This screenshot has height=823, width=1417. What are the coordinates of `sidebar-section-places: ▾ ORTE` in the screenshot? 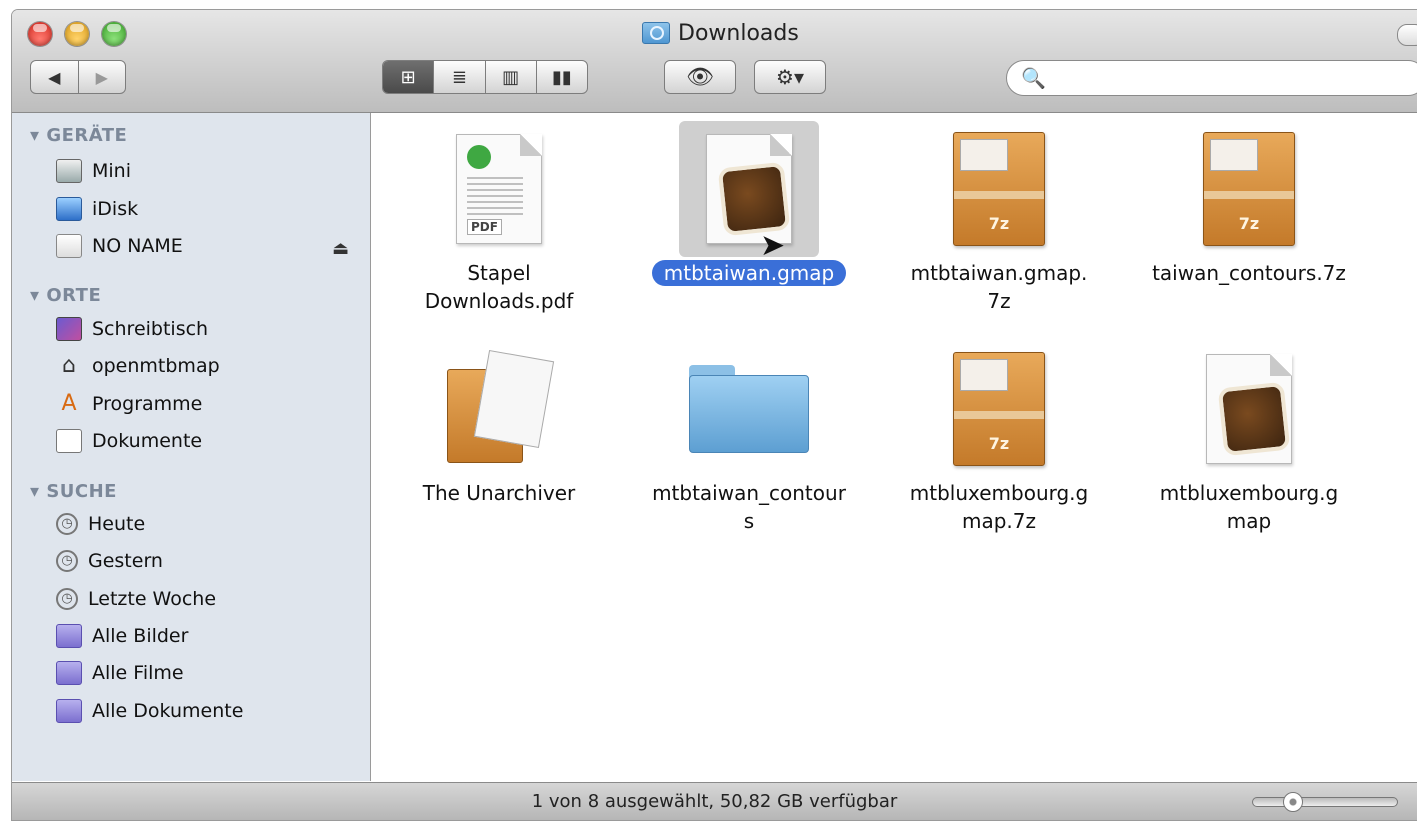 It's located at (65, 295).